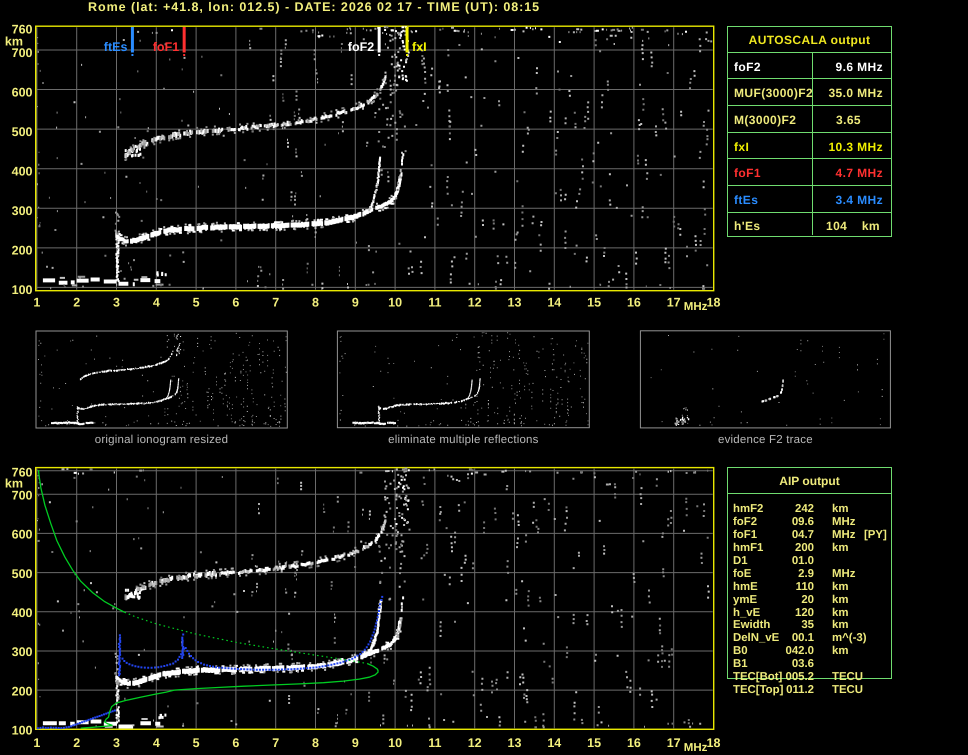 Image resolution: width=968 pixels, height=755 pixels. I want to click on svg-text: foF2, so click(361, 47).